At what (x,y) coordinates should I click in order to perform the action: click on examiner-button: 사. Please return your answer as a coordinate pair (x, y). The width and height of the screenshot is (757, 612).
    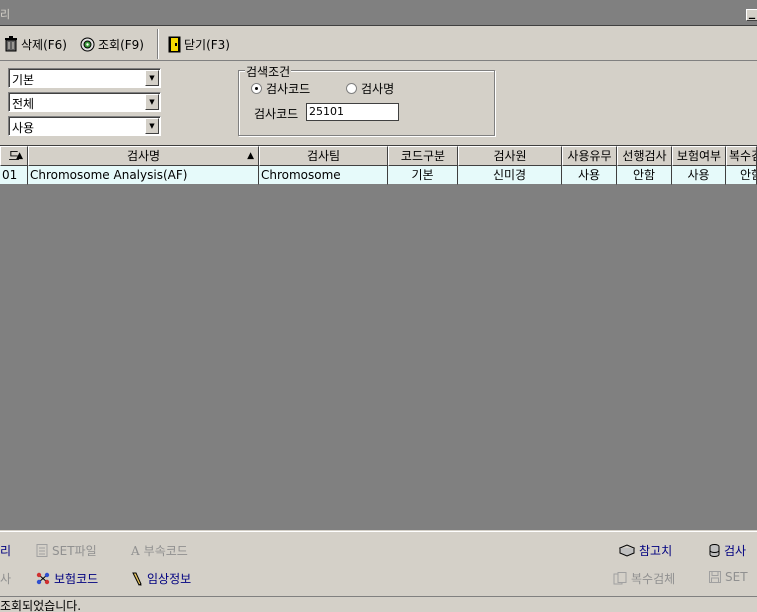
    Looking at the image, I should click on (5, 578).